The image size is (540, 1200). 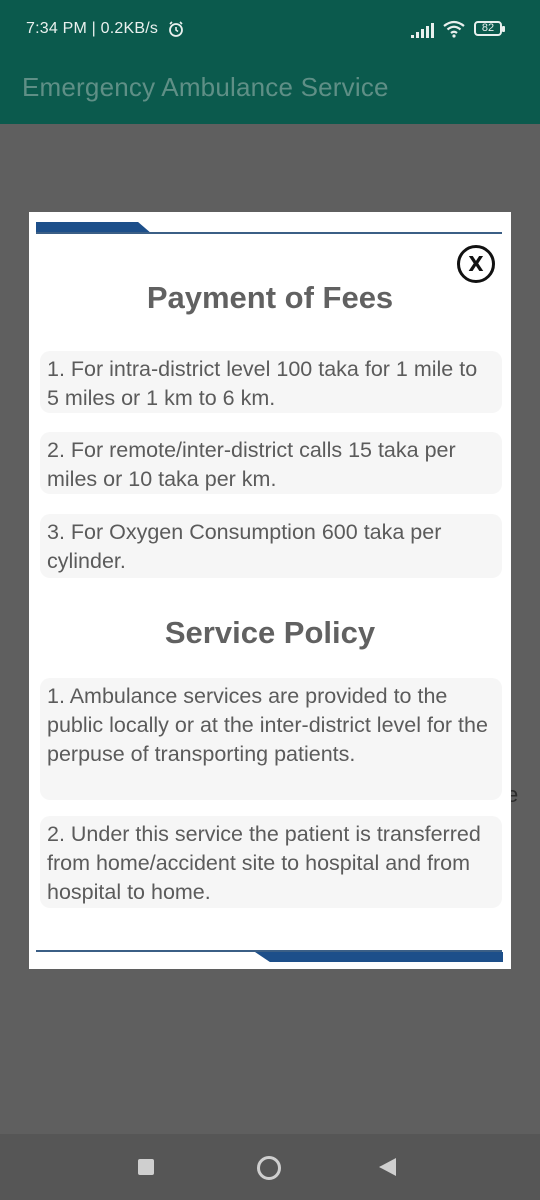 I want to click on recents-icon, so click(x=146, y=1167).